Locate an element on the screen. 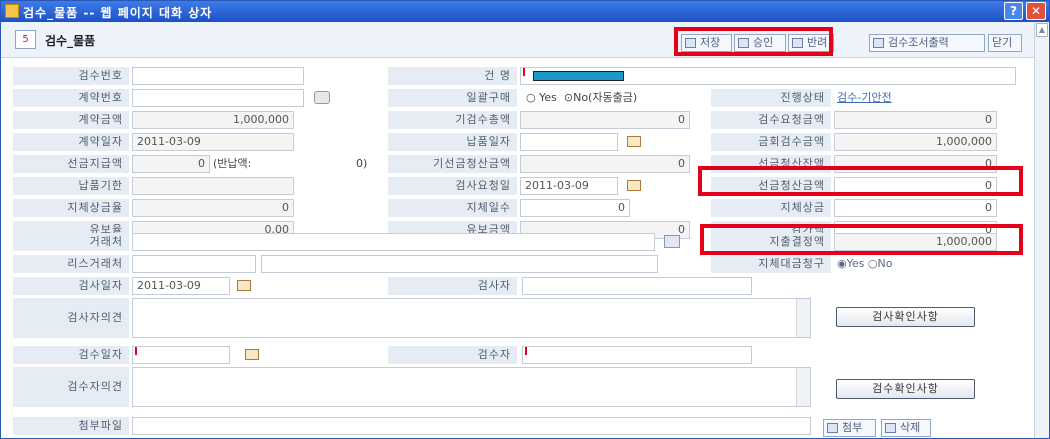 This screenshot has width=1050, height=439. late-days-input: 0 is located at coordinates (575, 208).